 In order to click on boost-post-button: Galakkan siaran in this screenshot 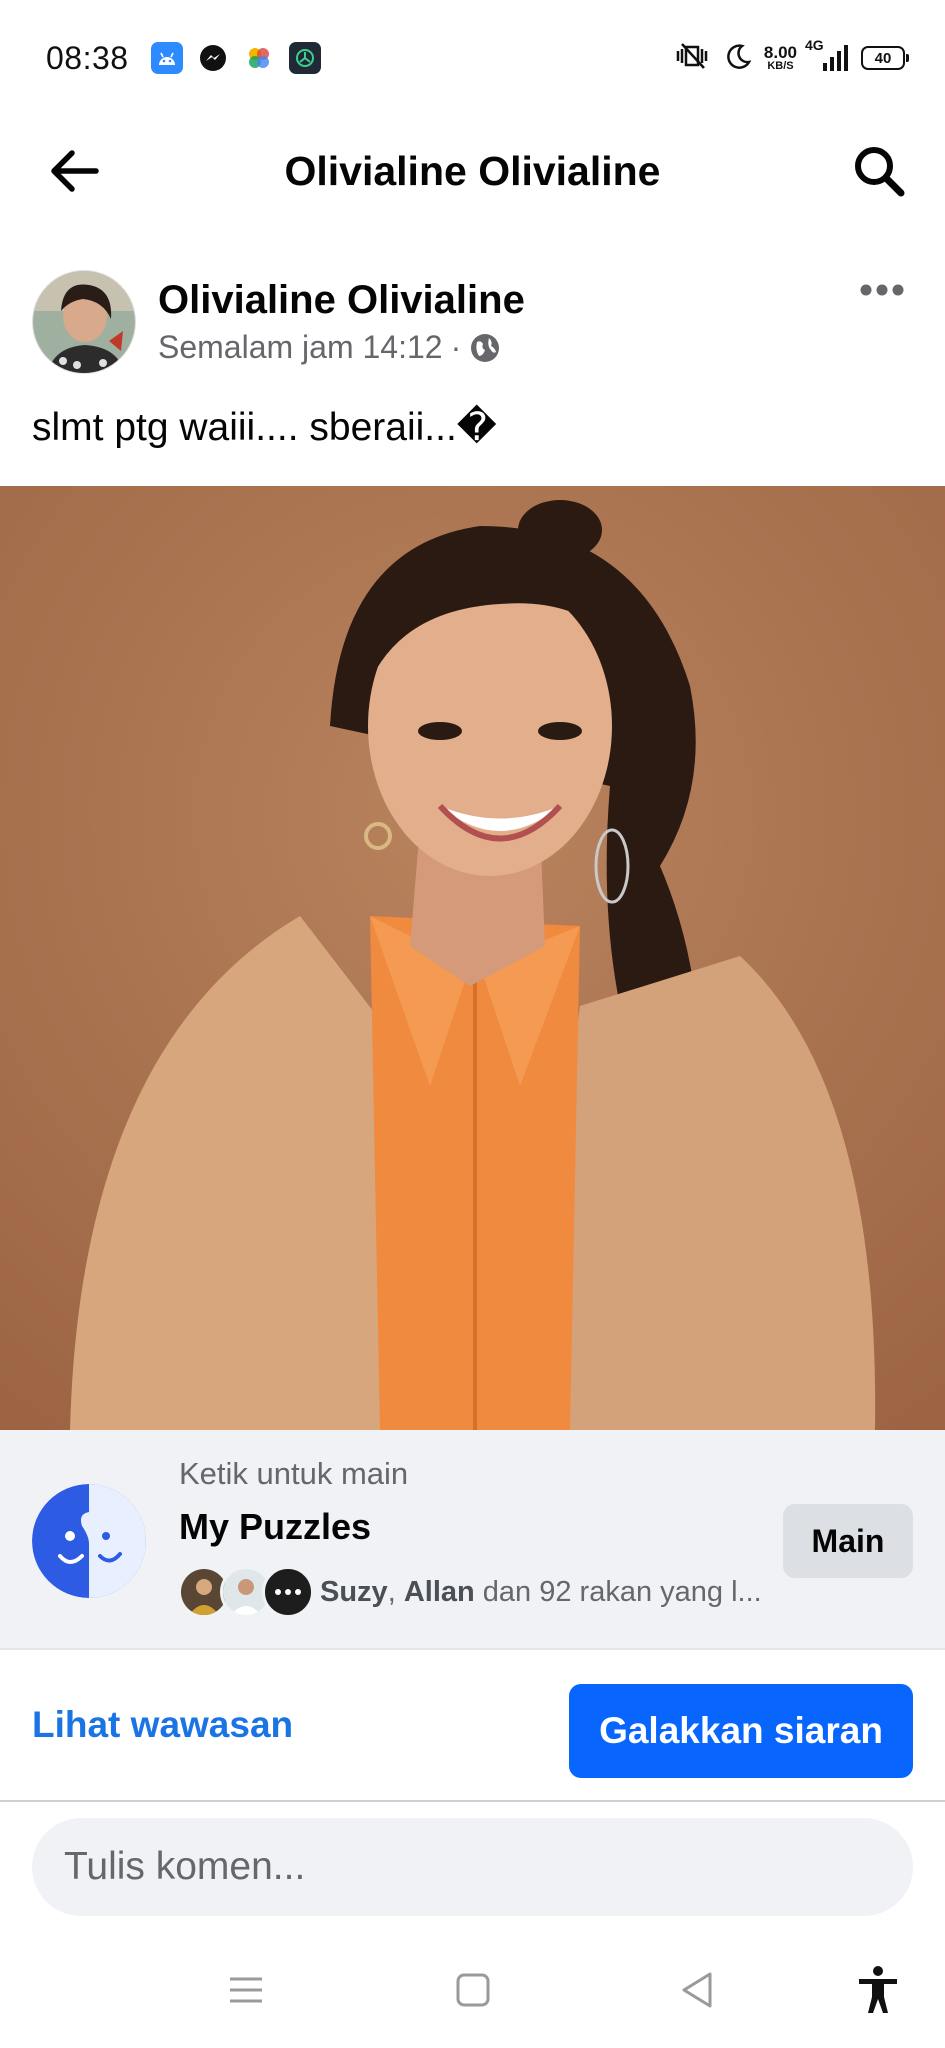, I will do `click(741, 1731)`.